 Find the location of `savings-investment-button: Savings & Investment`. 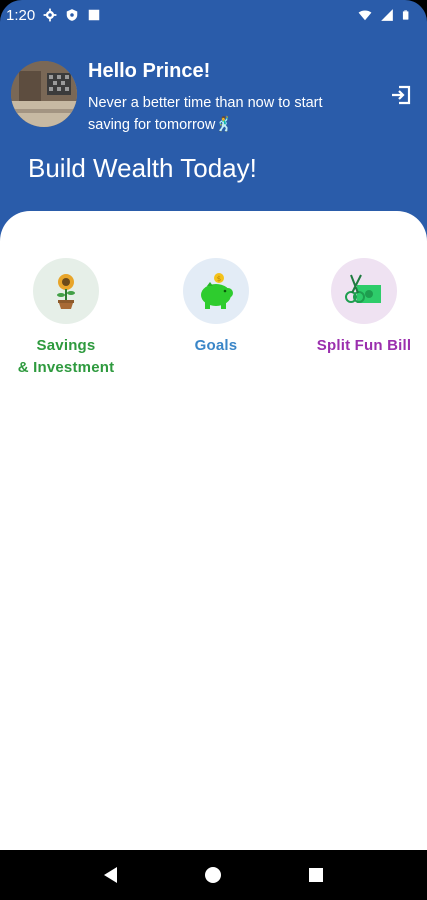

savings-investment-button: Savings & Investment is located at coordinates (68, 318).